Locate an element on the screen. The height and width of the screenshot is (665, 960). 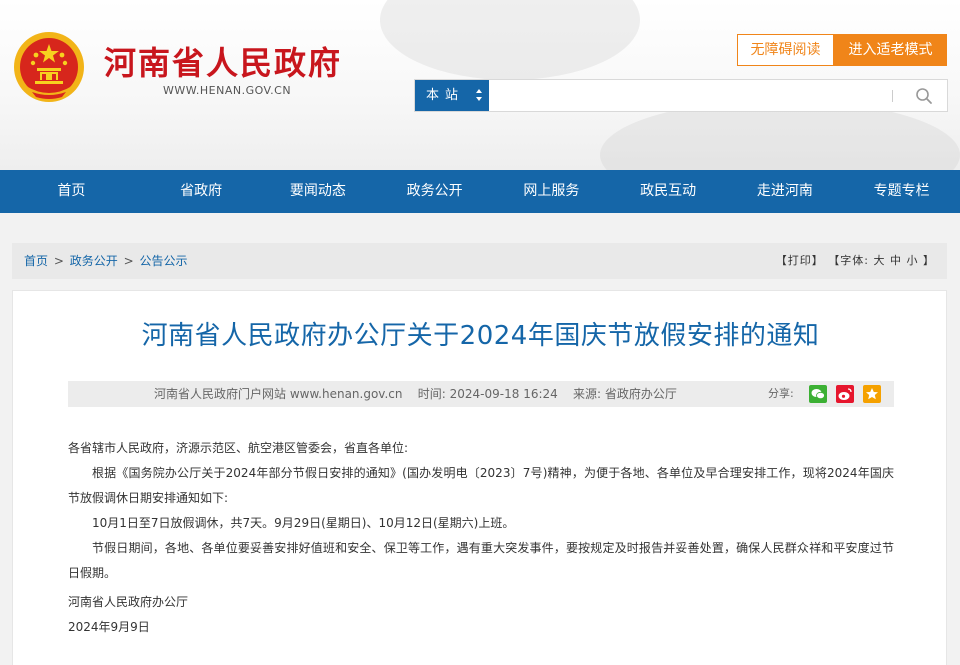
breadcrumb-home-link: 首页 is located at coordinates (36, 261).